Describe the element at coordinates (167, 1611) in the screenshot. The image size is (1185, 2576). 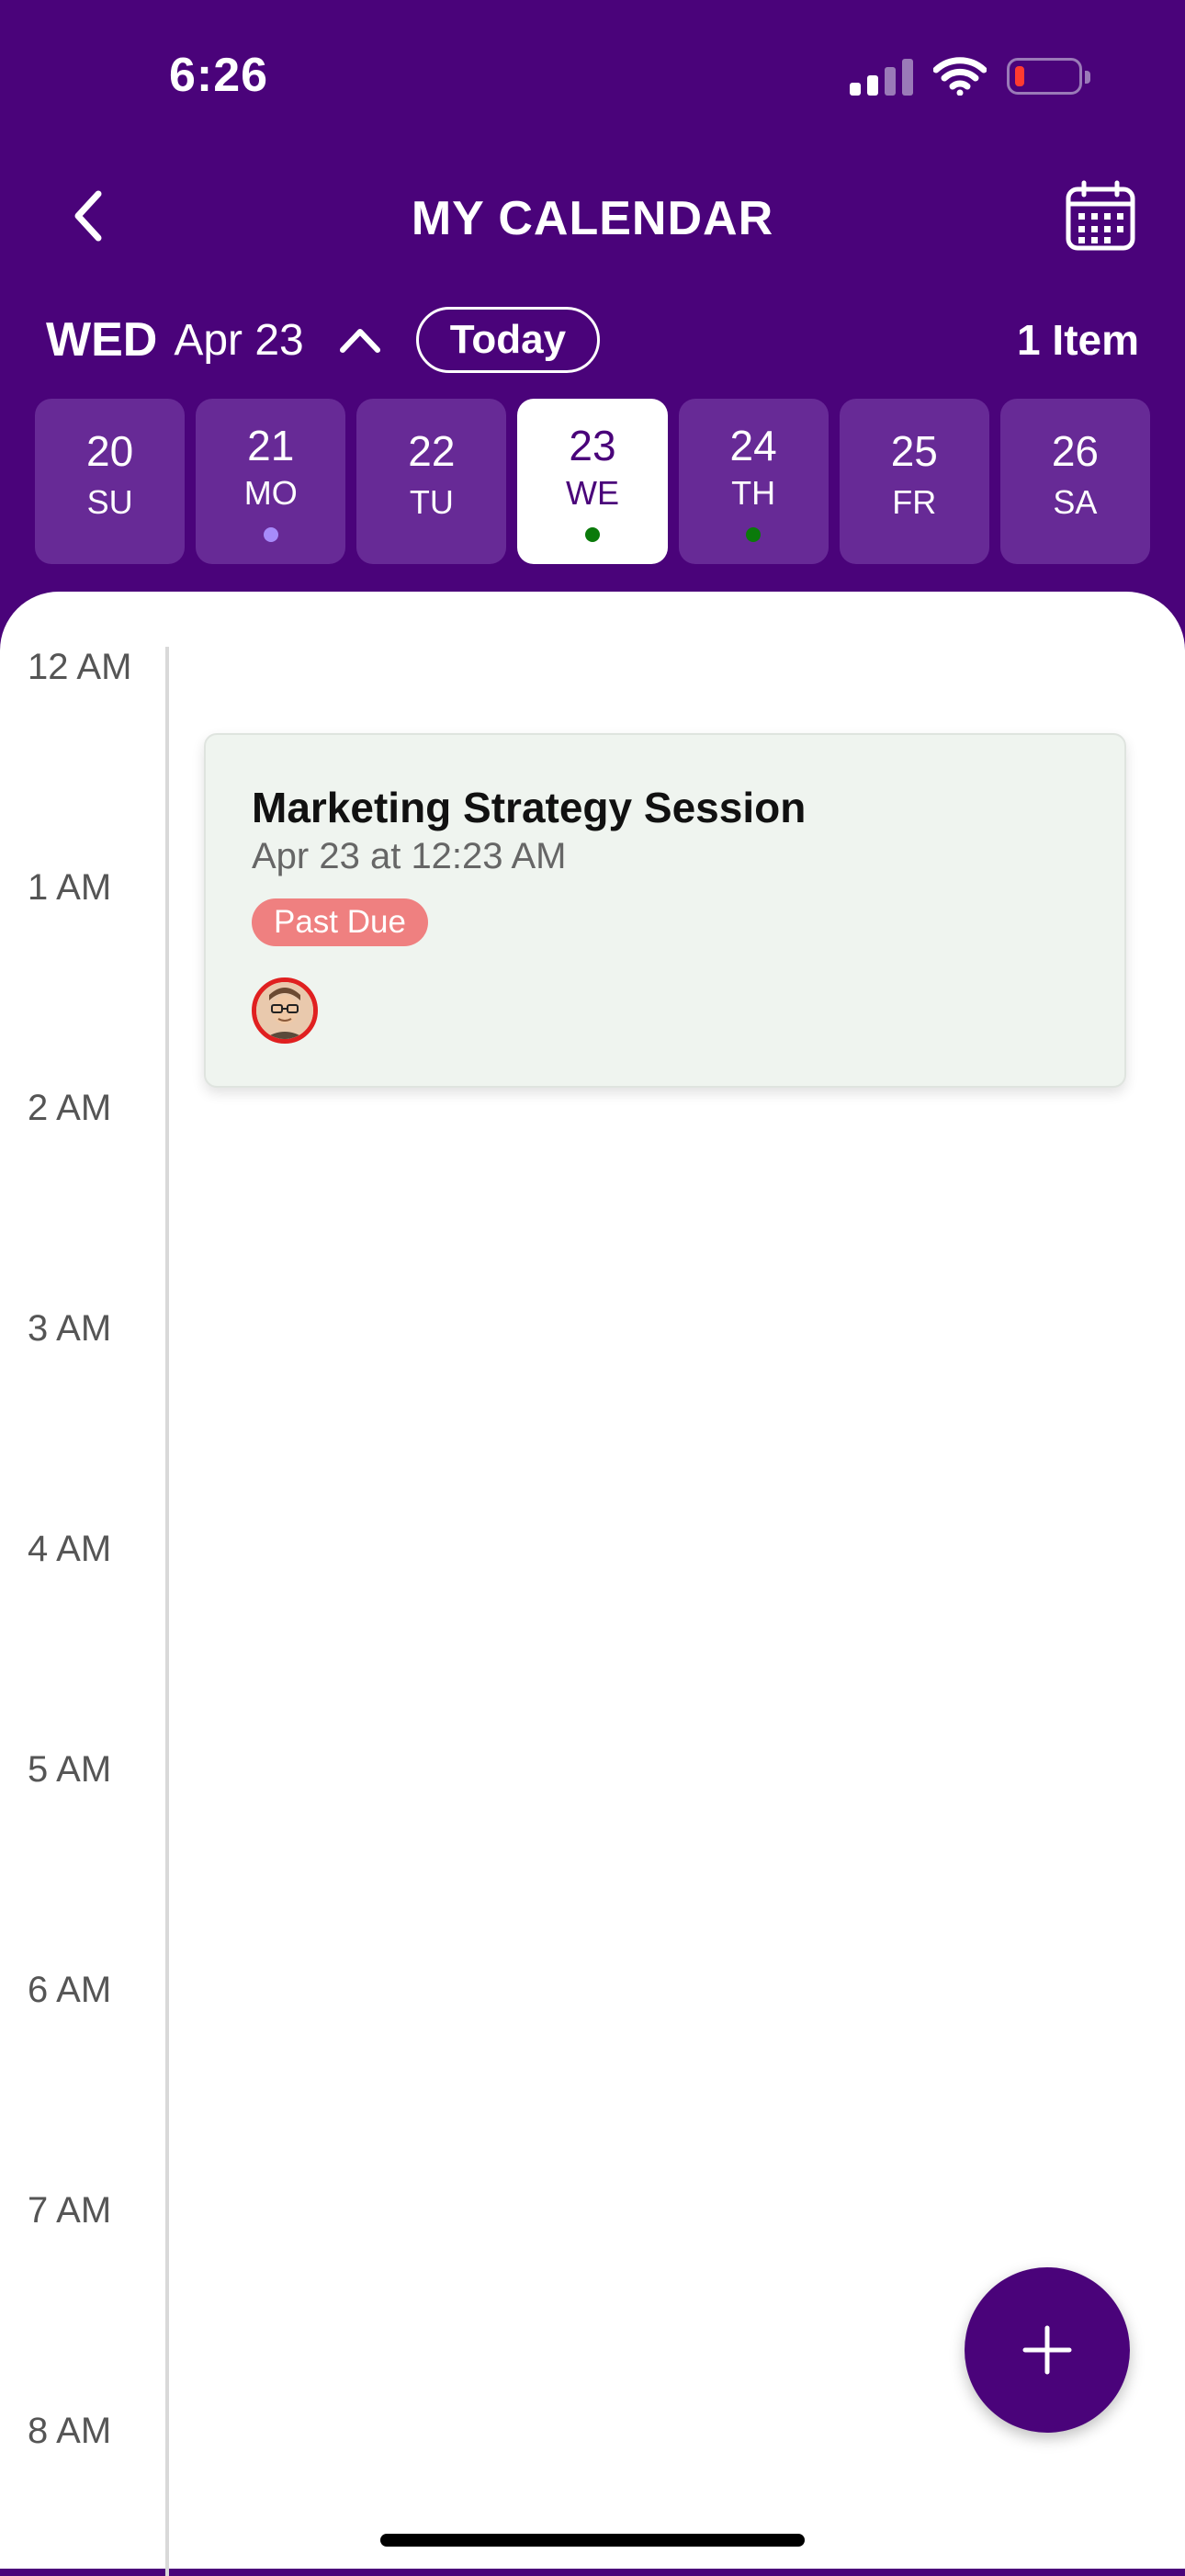
I see `timeline-divider` at that location.